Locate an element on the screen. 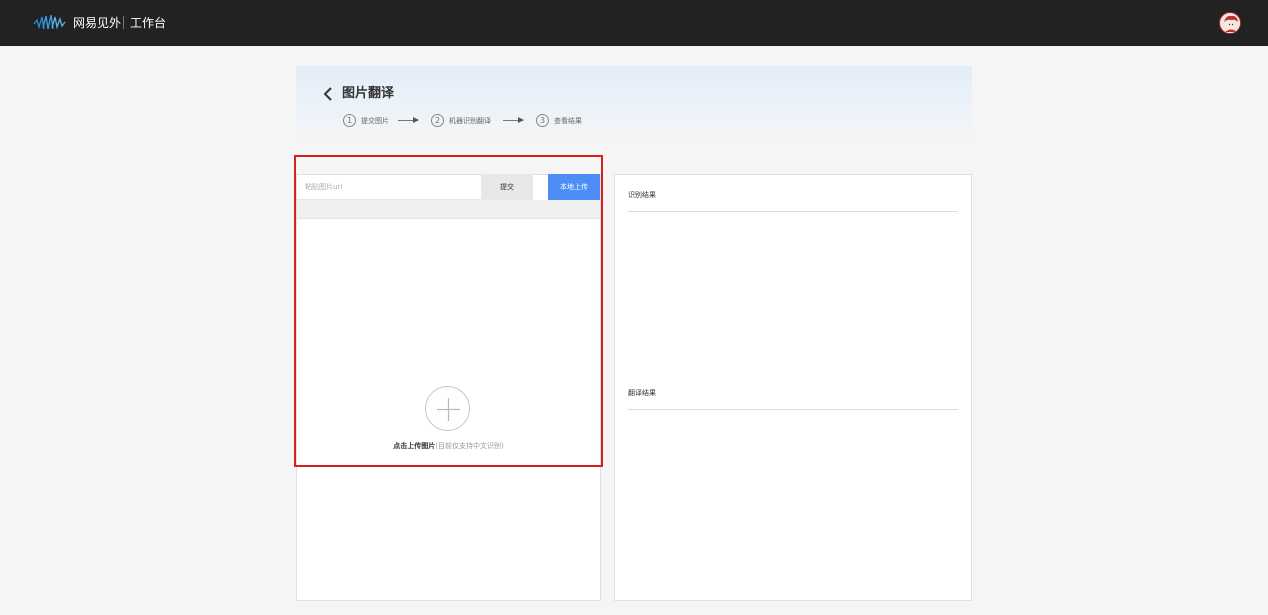 Image resolution: width=1268 pixels, height=615 pixels. header-card is located at coordinates (634, 104).